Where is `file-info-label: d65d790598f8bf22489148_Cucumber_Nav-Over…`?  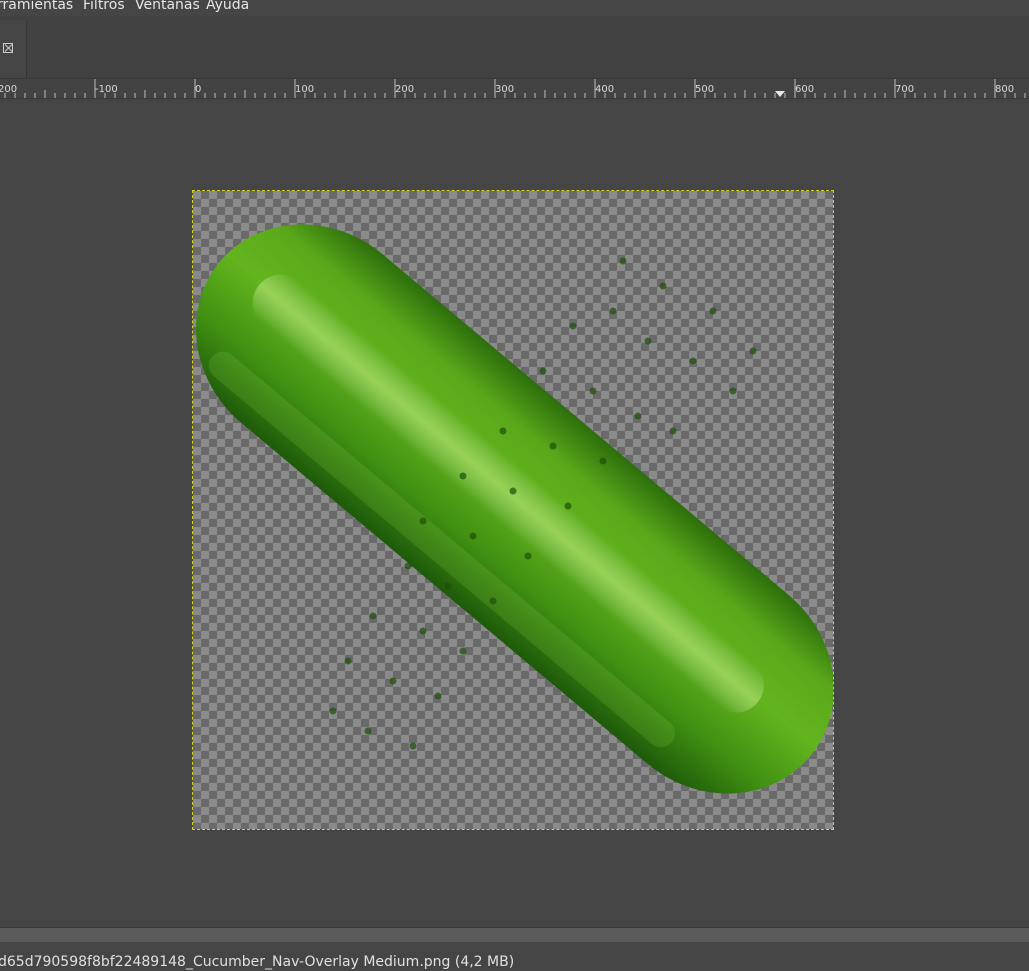
file-info-label: d65d790598f8bf22489148_Cucumber_Nav-Over… is located at coordinates (257, 962).